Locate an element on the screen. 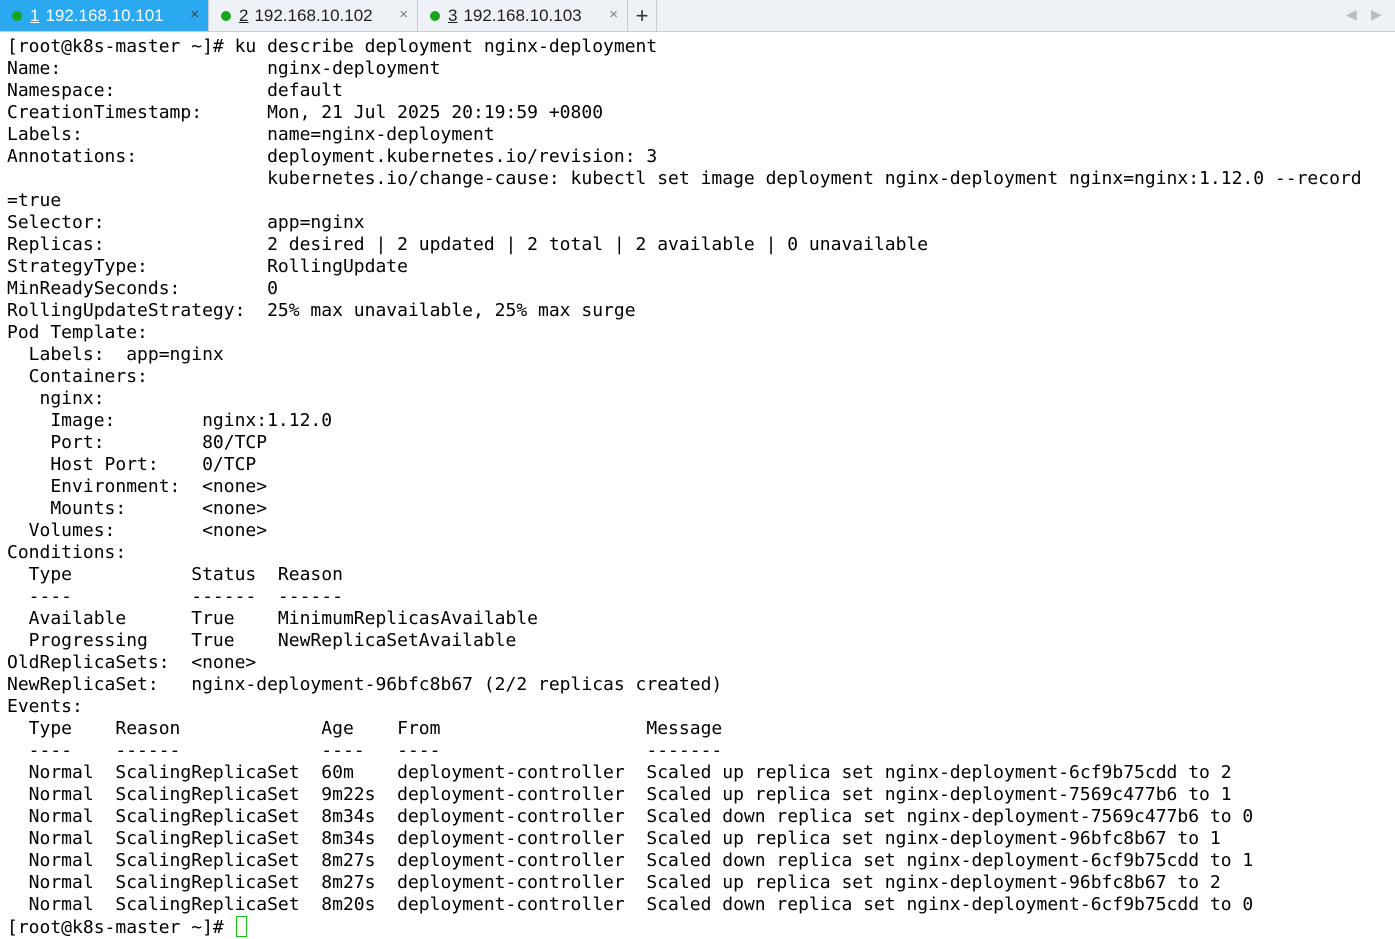 This screenshot has height=939, width=1395. terminal-line: Volumes: <none> is located at coordinates (137, 530).